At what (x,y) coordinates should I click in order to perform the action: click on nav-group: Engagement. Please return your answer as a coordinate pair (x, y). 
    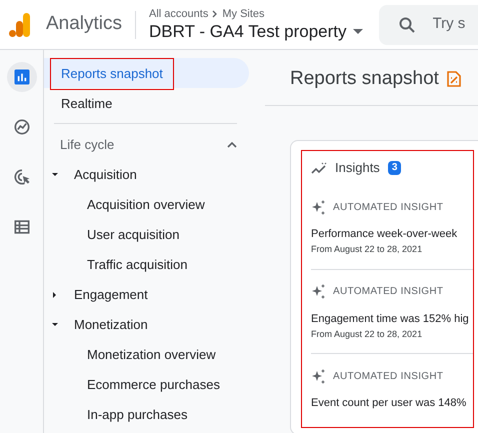
    Looking at the image, I should click on (146, 295).